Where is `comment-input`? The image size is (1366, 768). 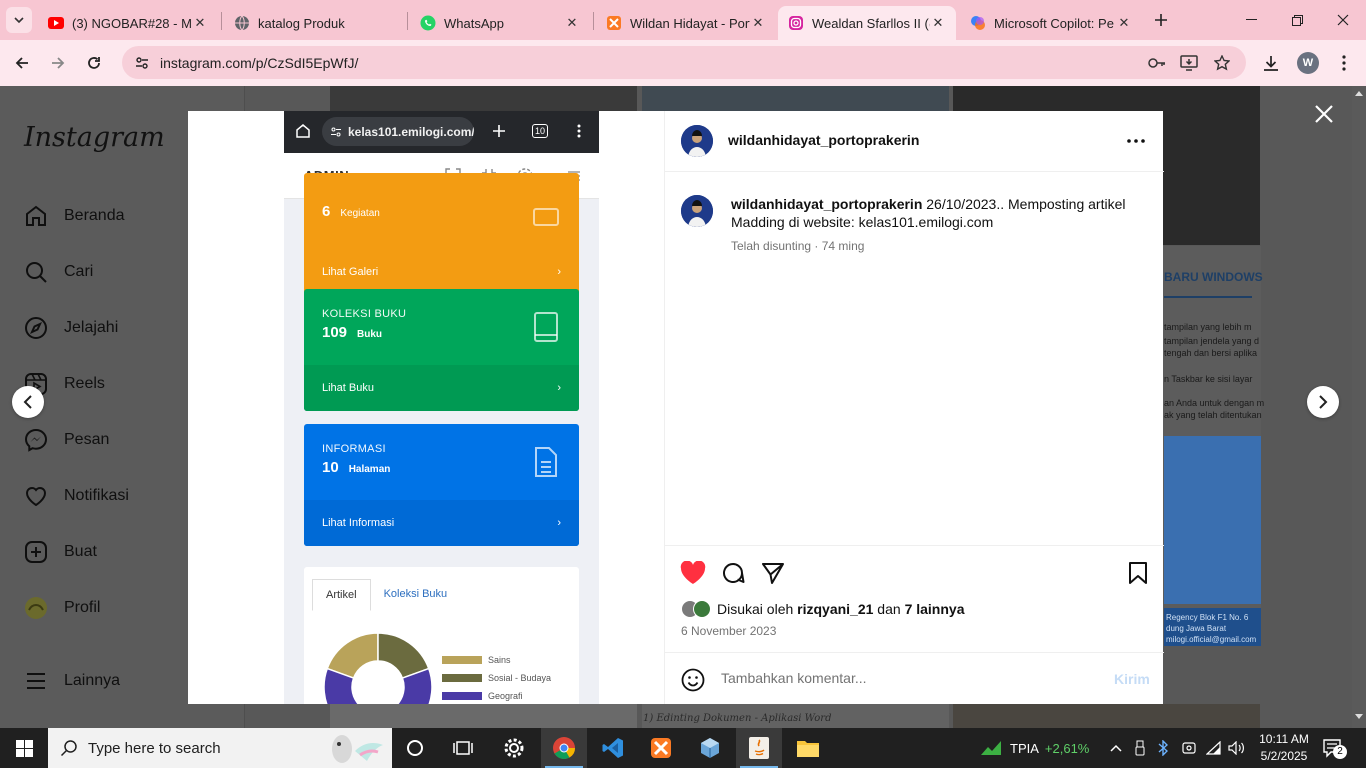
comment-input is located at coordinates (911, 678).